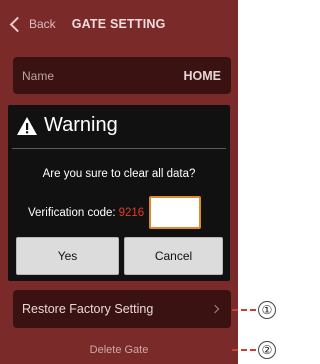 Image resolution: width=320 pixels, height=364 pixels. I want to click on delete-gate-label: Delete Gate, so click(119, 350).